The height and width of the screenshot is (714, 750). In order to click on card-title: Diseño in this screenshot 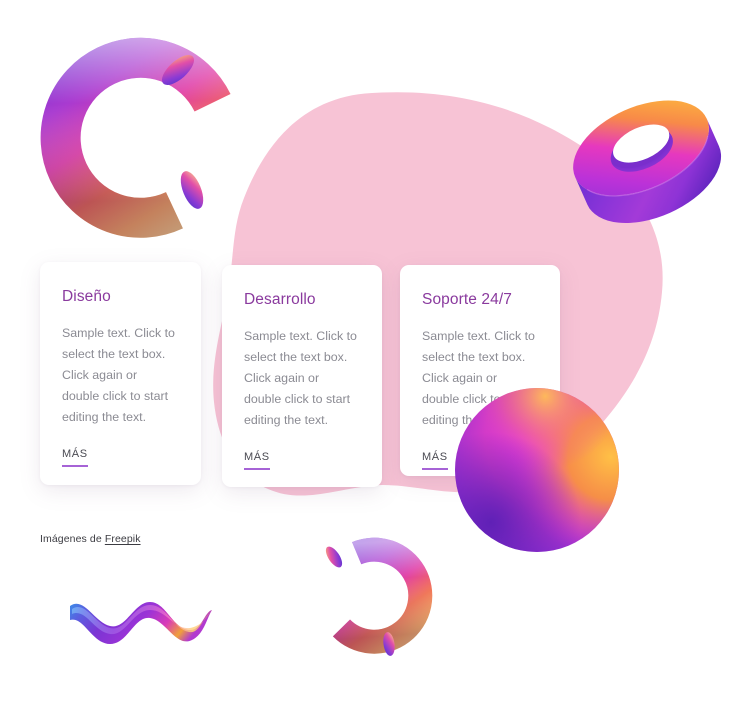, I will do `click(86, 296)`.